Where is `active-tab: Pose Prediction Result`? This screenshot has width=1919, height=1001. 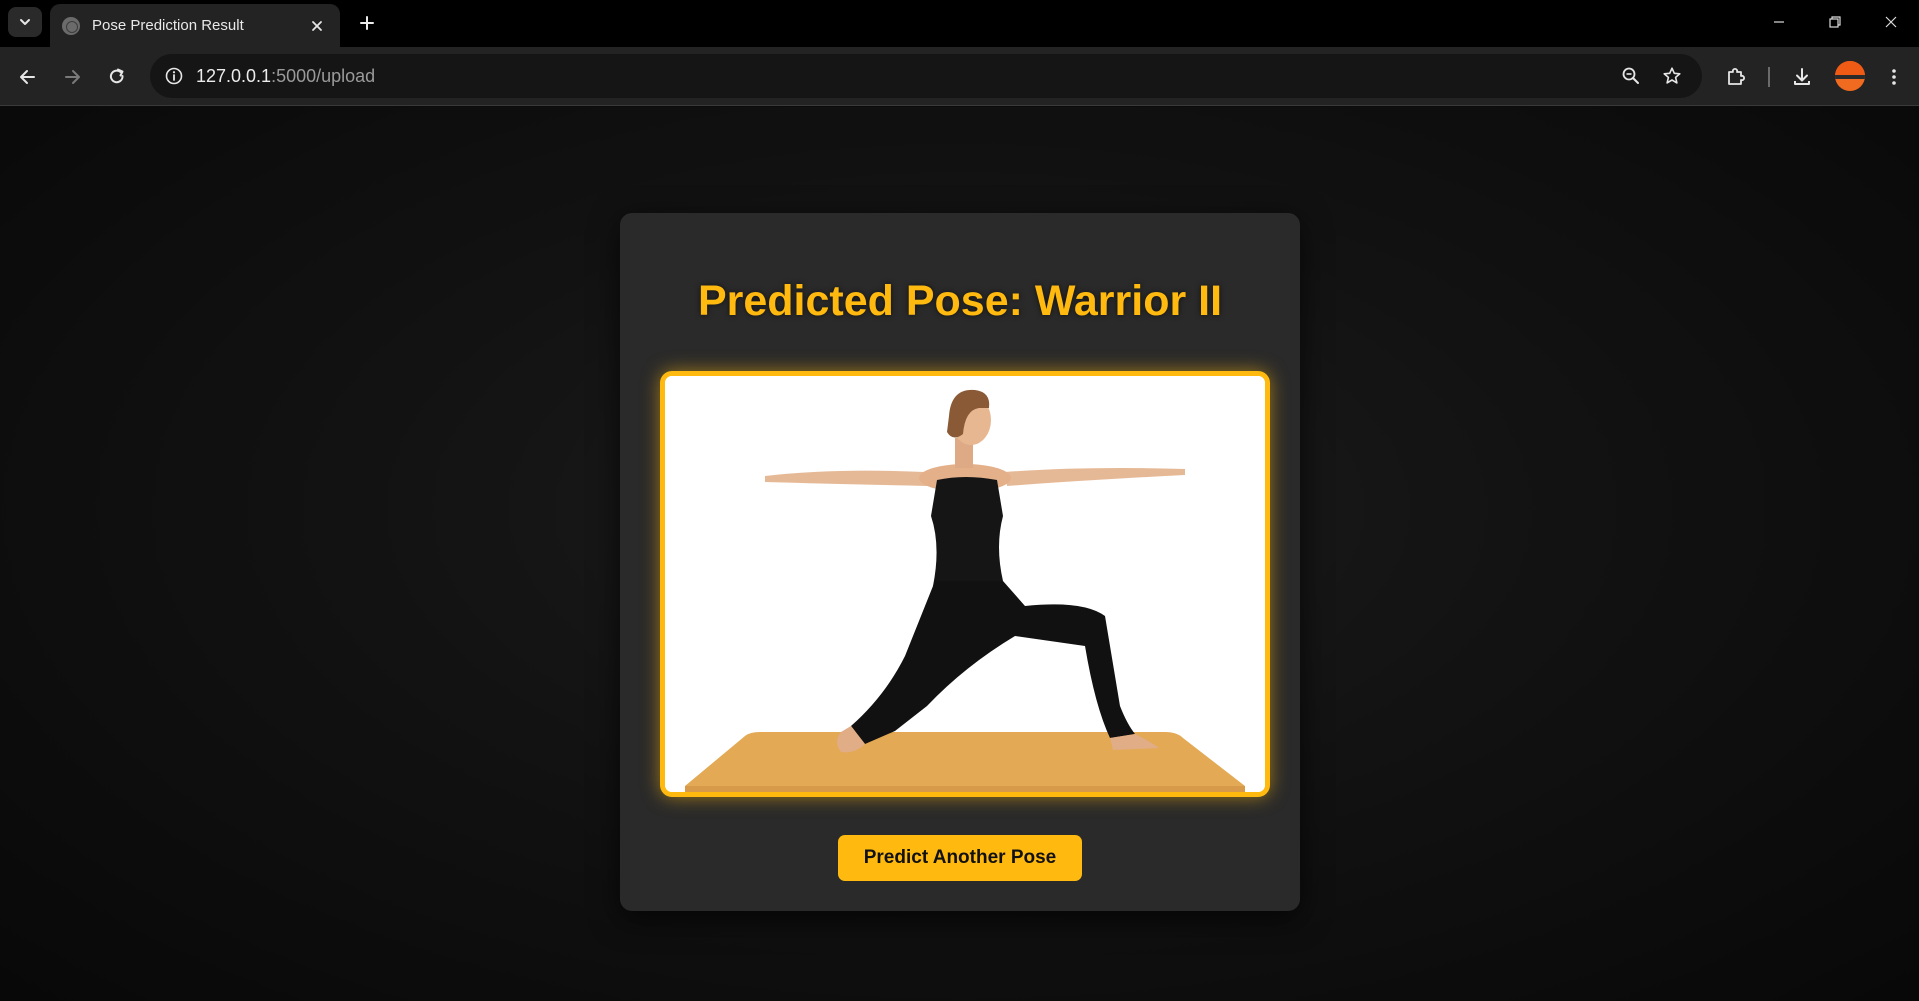
active-tab: Pose Prediction Result is located at coordinates (195, 25).